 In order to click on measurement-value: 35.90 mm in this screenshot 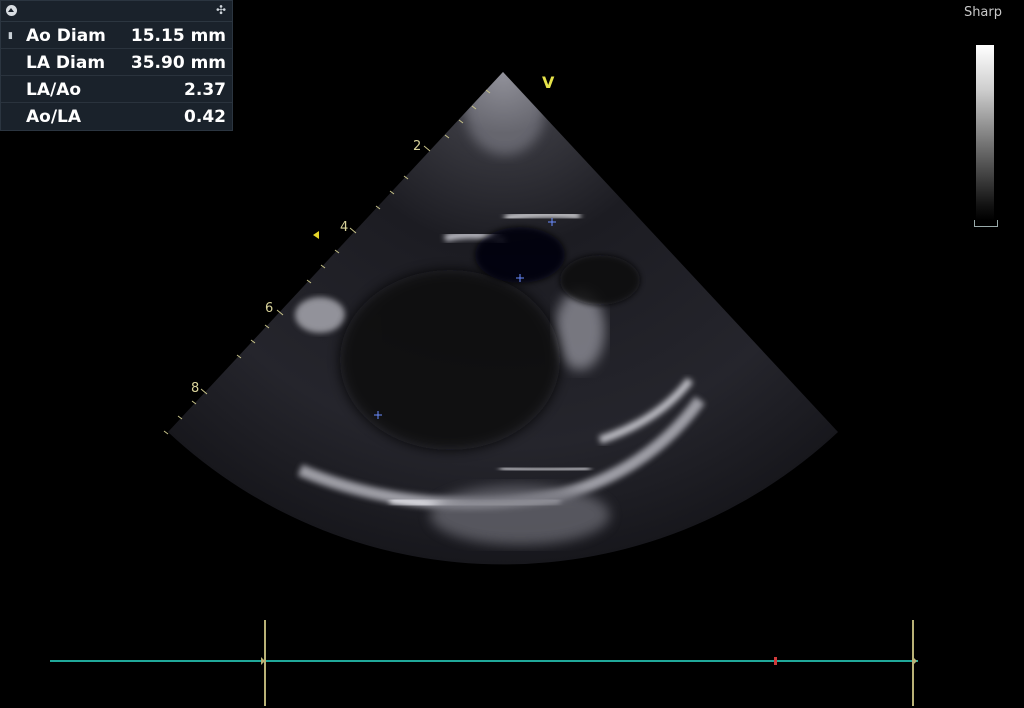, I will do `click(178, 63)`.